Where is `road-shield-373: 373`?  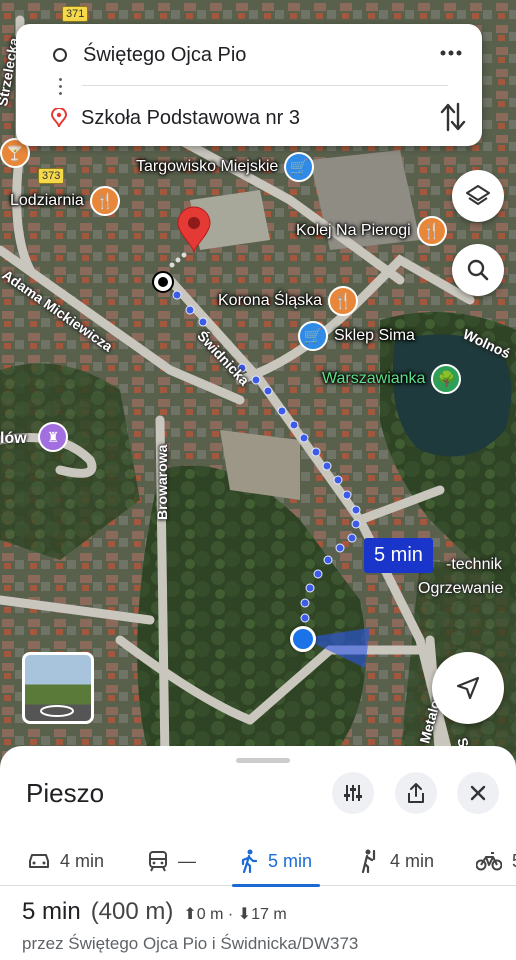 road-shield-373: 373 is located at coordinates (51, 176).